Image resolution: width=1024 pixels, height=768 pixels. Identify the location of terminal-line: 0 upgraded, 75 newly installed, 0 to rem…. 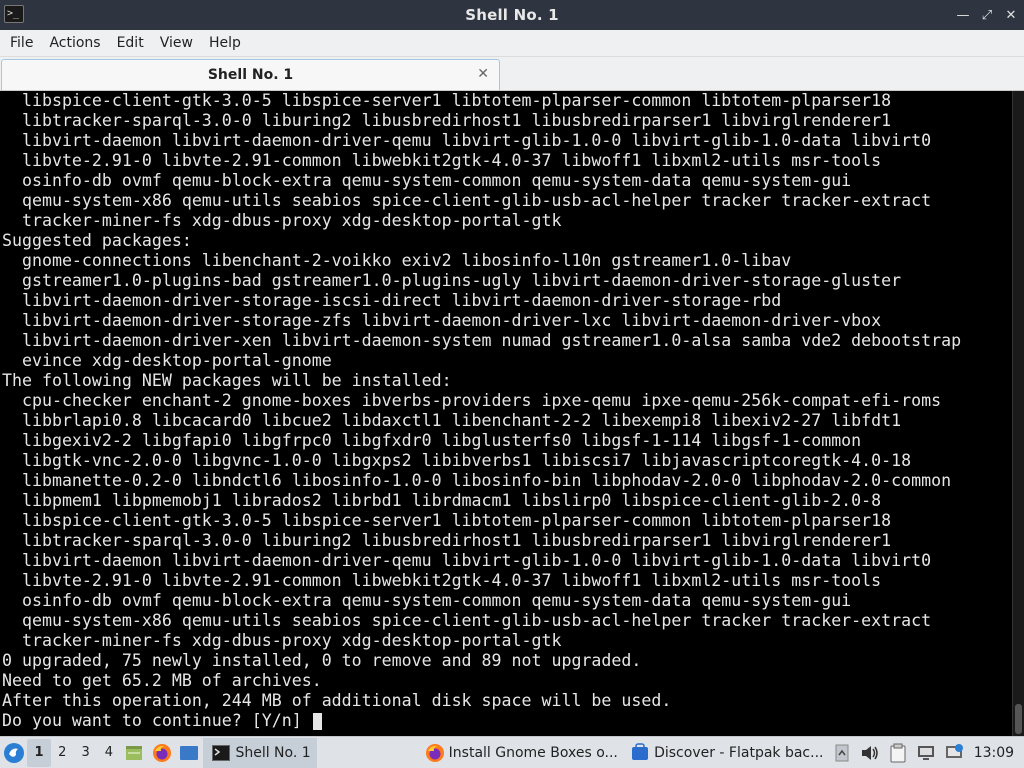
(322, 660).